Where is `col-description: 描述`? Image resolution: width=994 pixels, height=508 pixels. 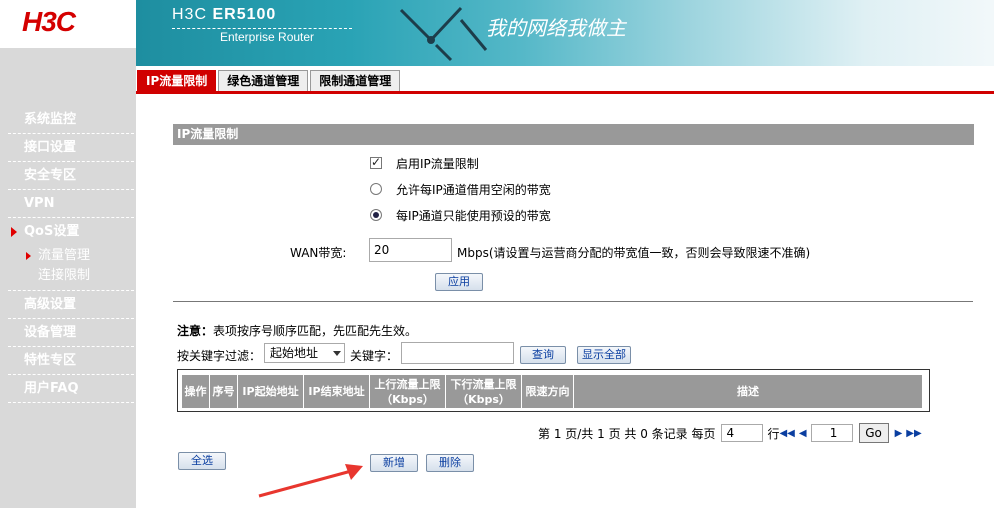
col-description: 描述 is located at coordinates (748, 391).